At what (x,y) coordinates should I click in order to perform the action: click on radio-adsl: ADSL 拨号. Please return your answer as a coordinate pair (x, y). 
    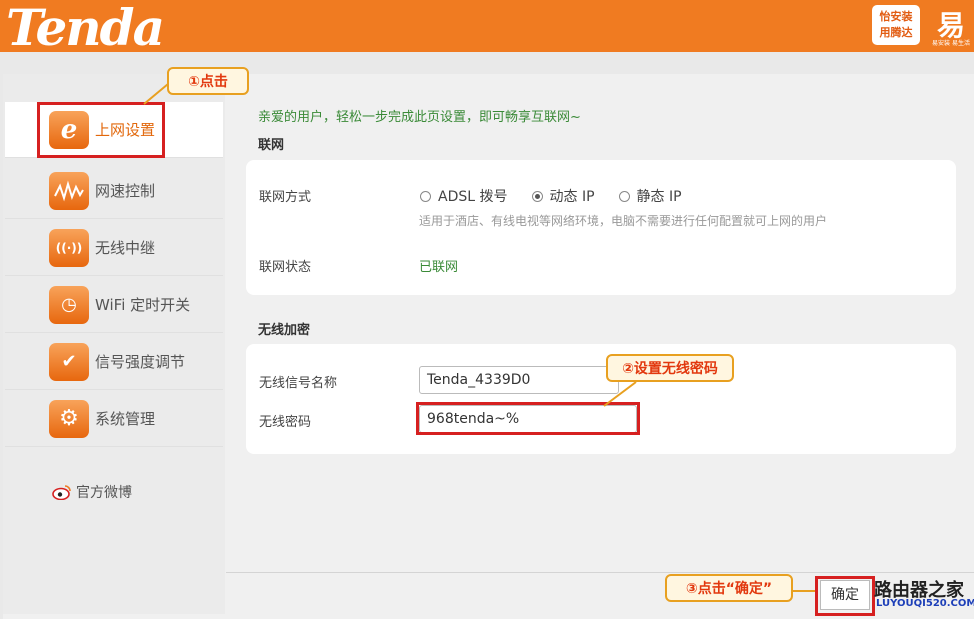
    Looking at the image, I should click on (464, 196).